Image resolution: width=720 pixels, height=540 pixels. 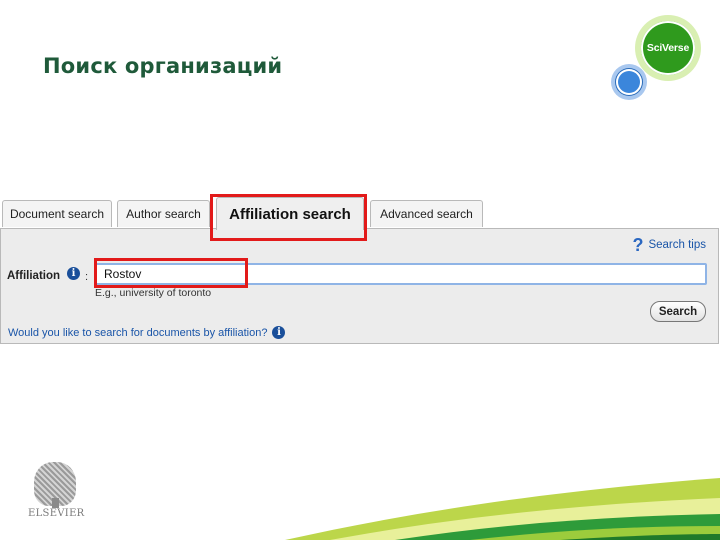 What do you see at coordinates (426, 213) in the screenshot?
I see `tab-advanced-search: Advanced search` at bounding box center [426, 213].